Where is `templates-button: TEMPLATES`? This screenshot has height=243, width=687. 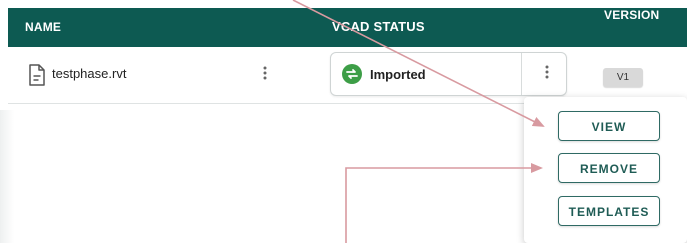 templates-button: TEMPLATES is located at coordinates (609, 211).